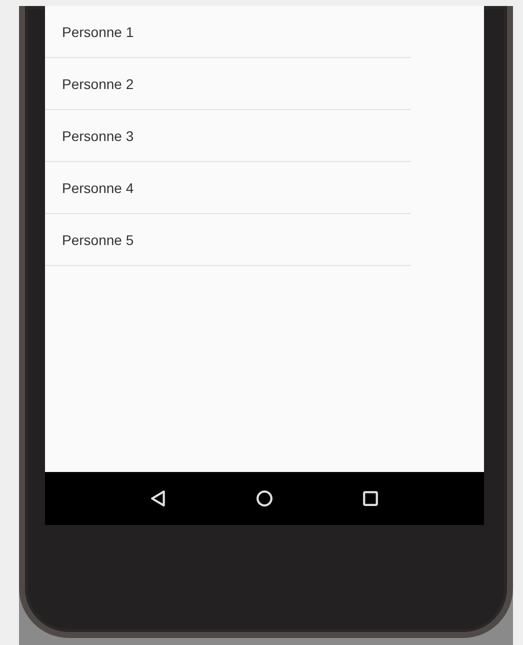 This screenshot has height=645, width=523. What do you see at coordinates (371, 498) in the screenshot?
I see `square-icon` at bounding box center [371, 498].